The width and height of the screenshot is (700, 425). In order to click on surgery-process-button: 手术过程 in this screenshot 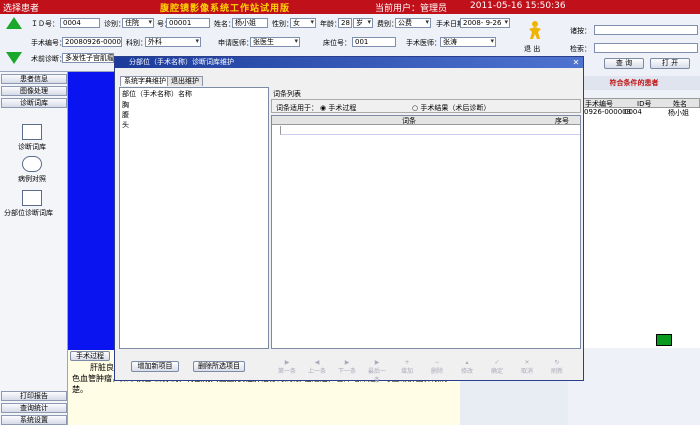, I will do `click(90, 356)`.